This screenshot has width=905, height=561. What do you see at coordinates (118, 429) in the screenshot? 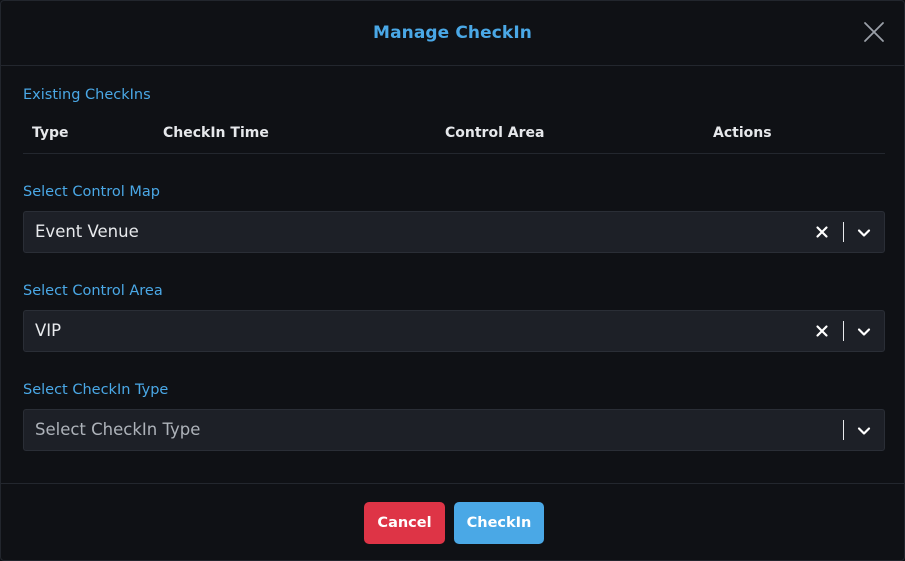
I see `checkin-type-placeholder: Select CheckIn Type` at bounding box center [118, 429].